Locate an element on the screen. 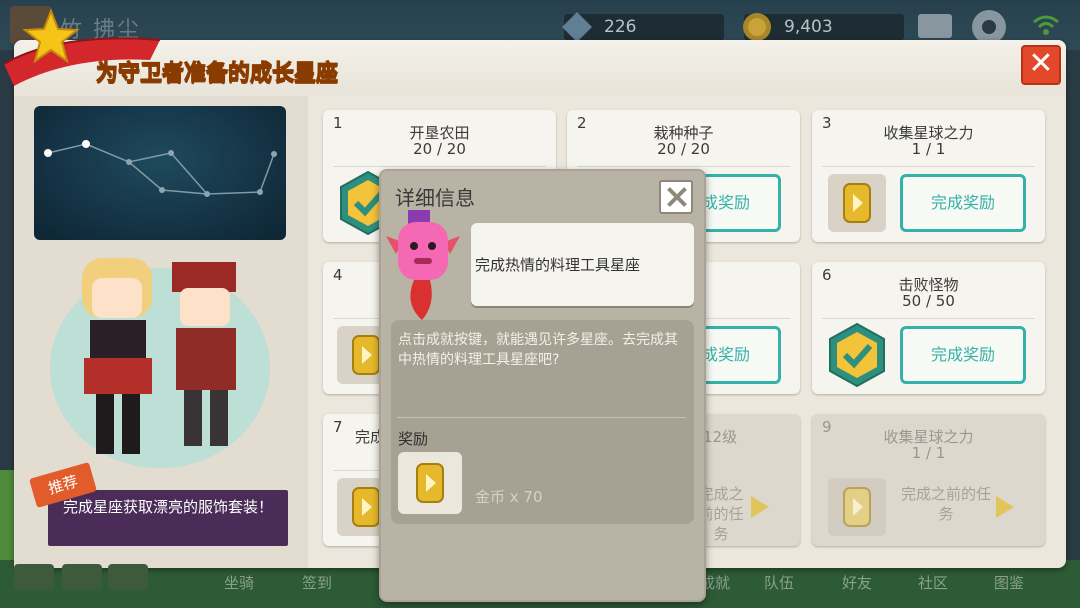  tab-signin: 签到 is located at coordinates (317, 582).